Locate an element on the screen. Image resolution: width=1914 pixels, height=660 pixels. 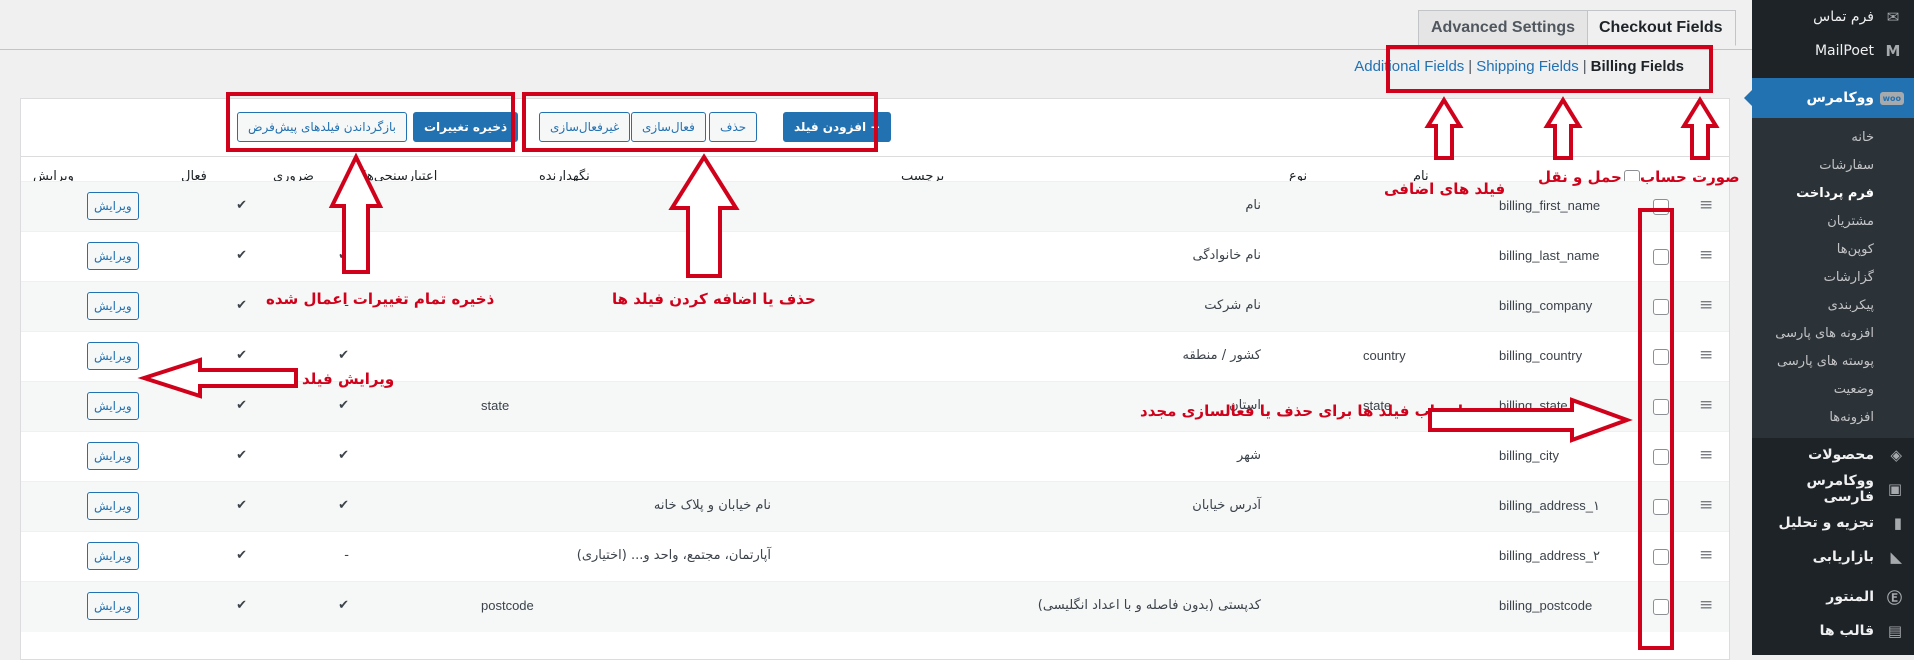
cell-name: billing_first_name is located at coordinates (1550, 205).